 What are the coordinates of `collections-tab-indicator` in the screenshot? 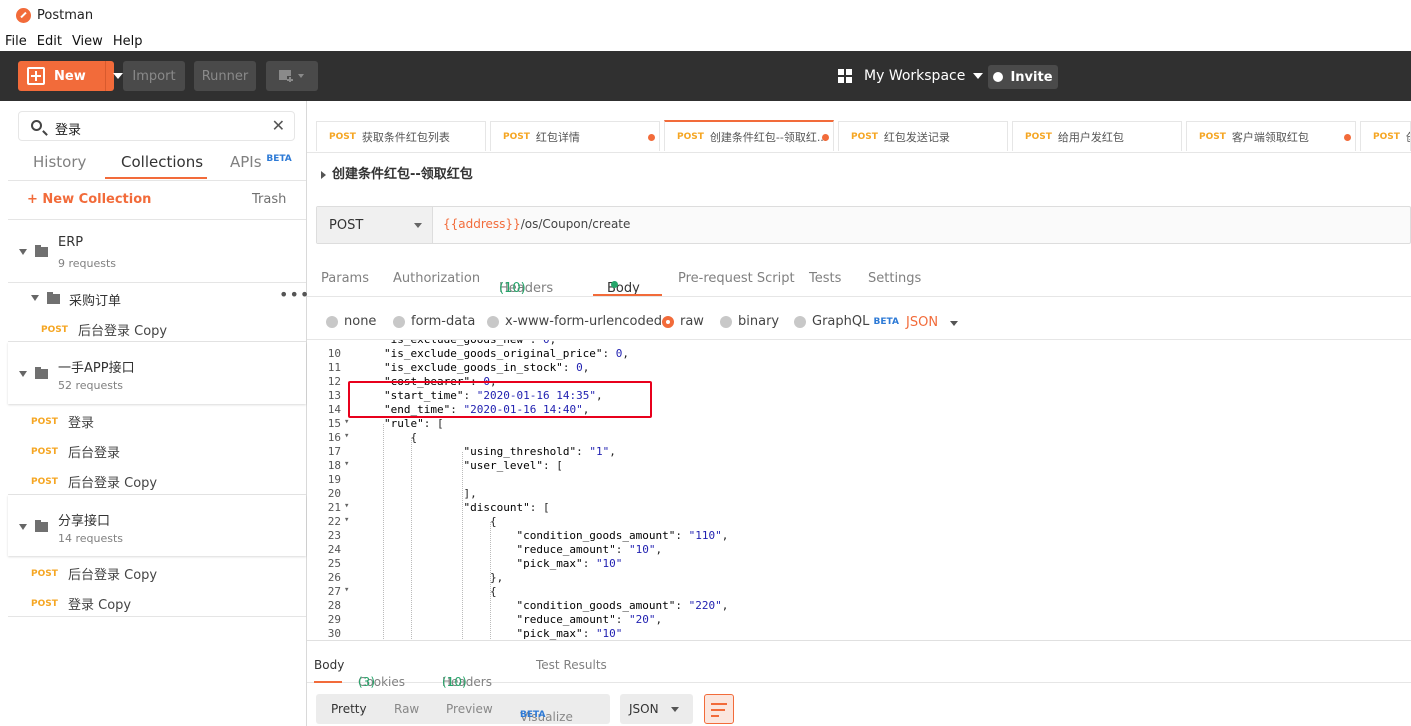 It's located at (156, 178).